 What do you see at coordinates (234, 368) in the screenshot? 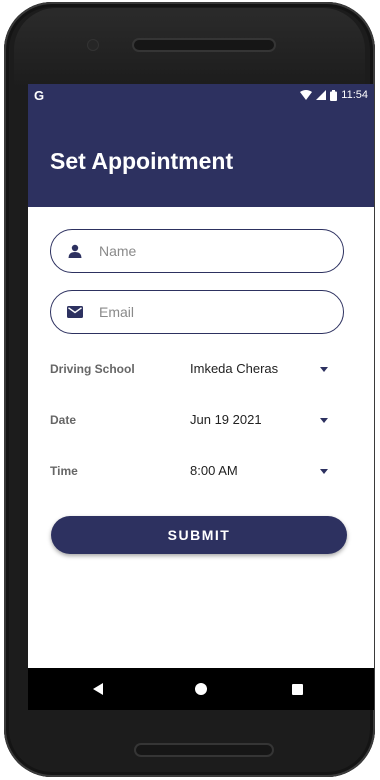
I see `driving-school-value: Imkeda Cheras` at bounding box center [234, 368].